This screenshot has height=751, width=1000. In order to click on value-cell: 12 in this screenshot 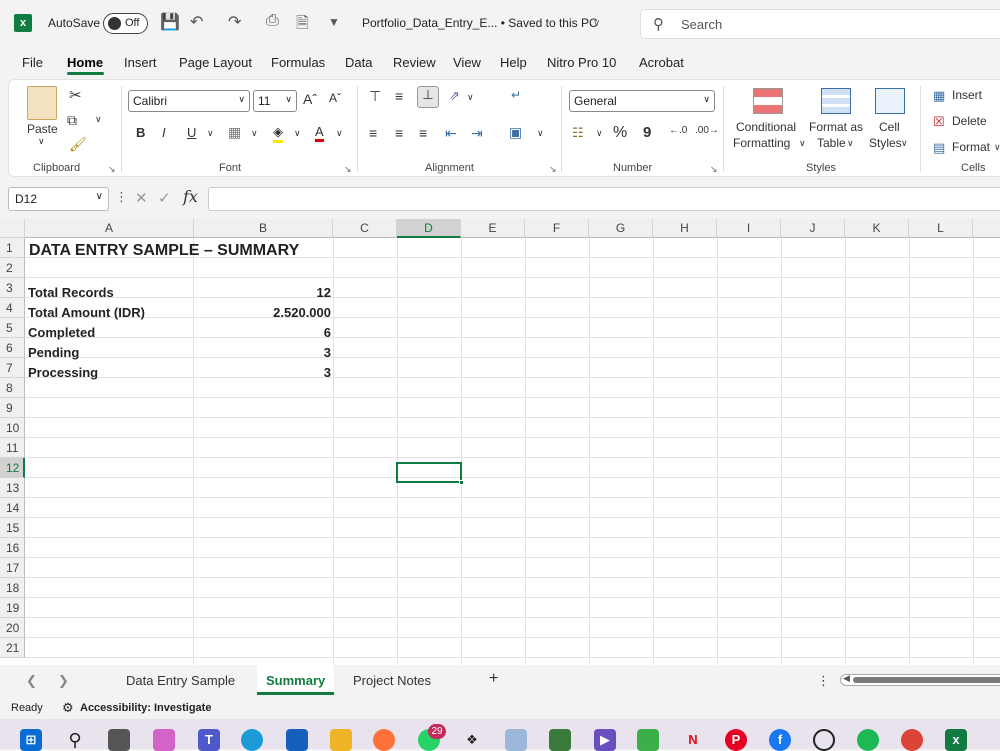, I will do `click(262, 293)`.